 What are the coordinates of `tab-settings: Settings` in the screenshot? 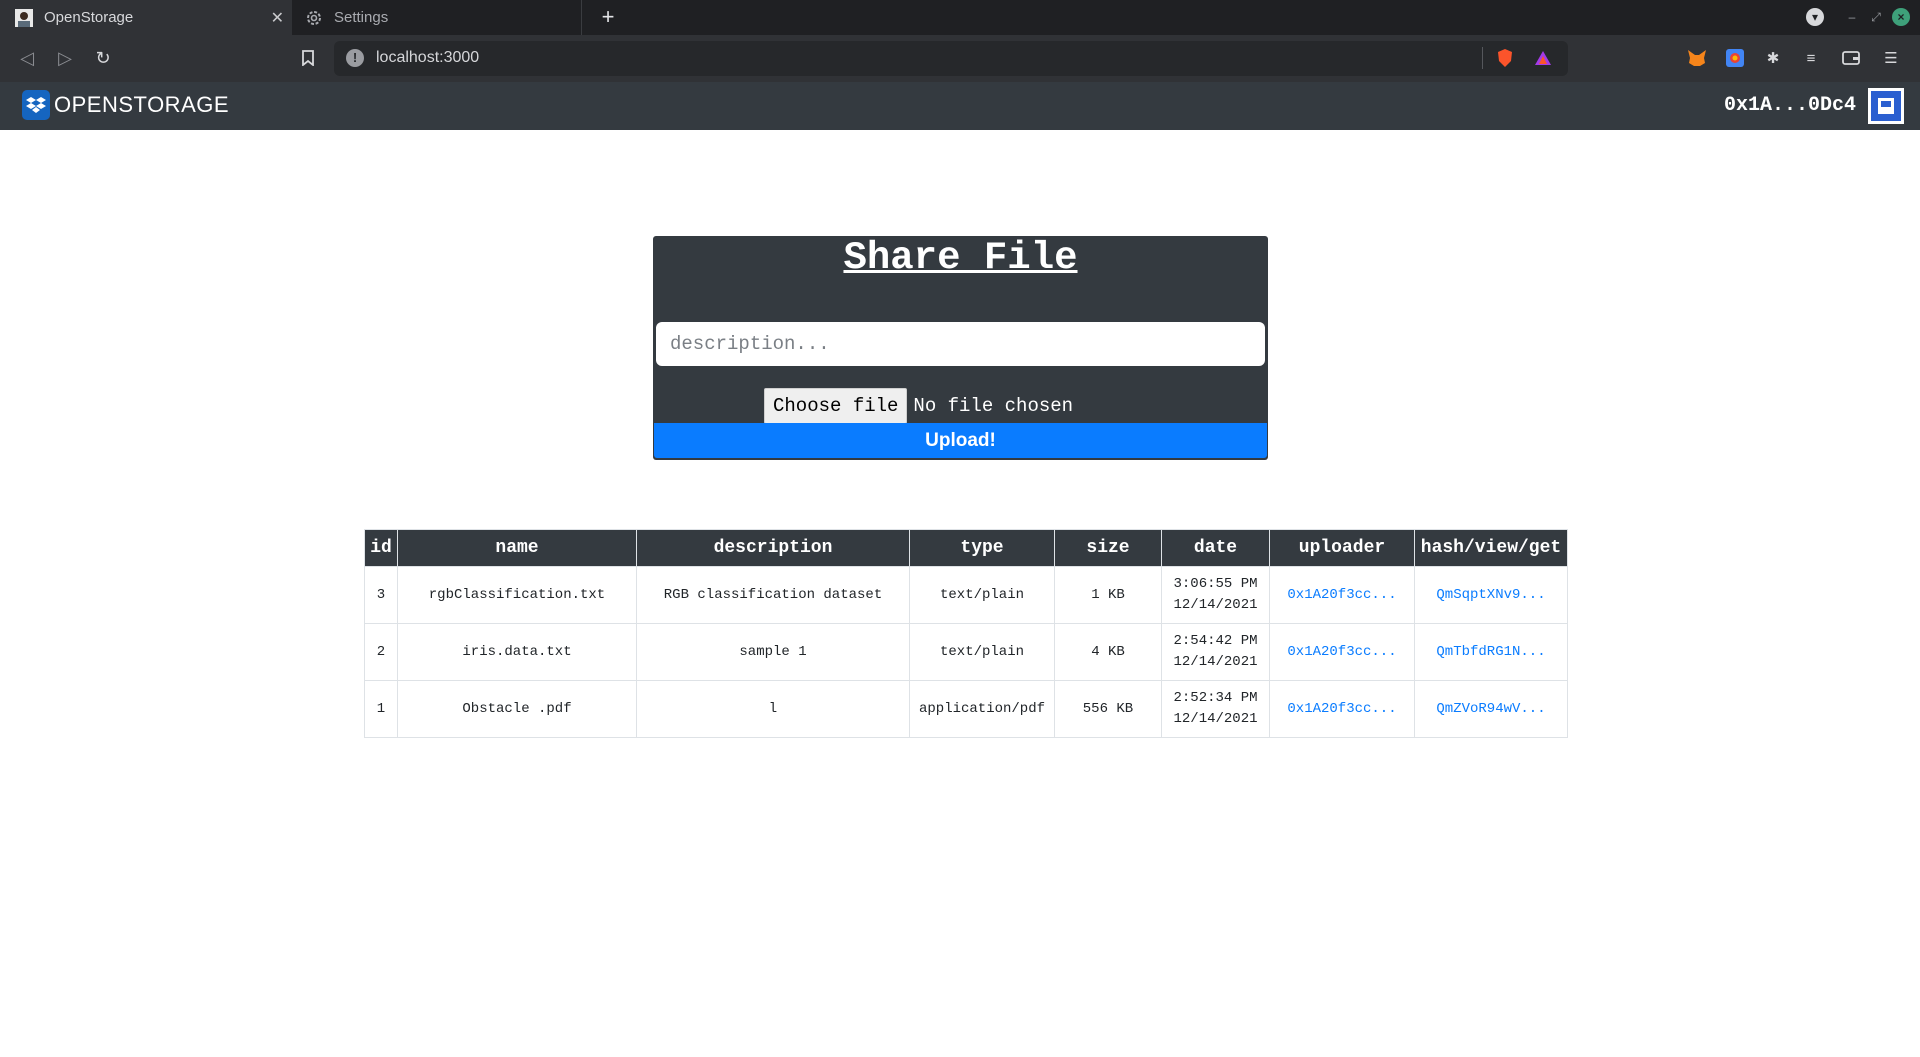 It's located at (438, 17).